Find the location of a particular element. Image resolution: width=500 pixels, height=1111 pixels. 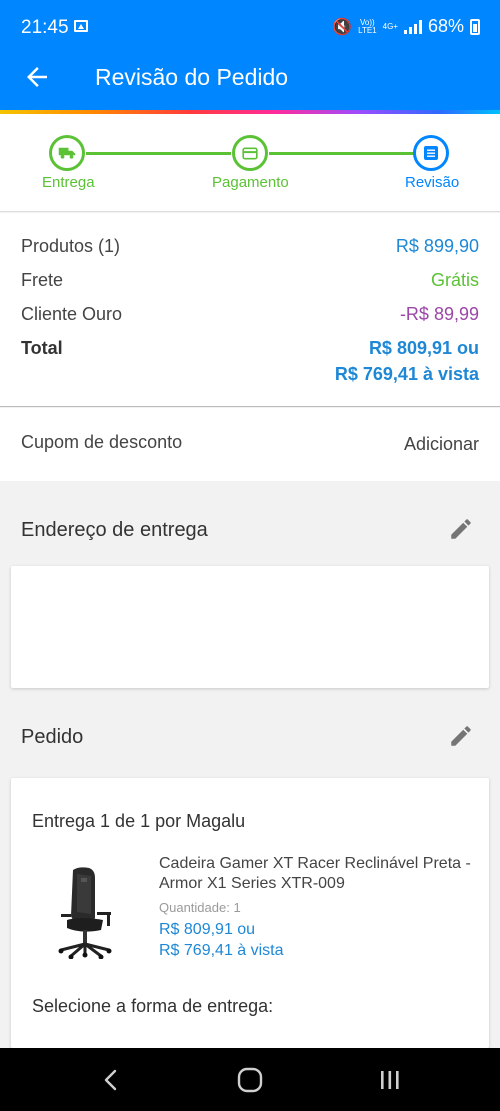

system-nav-bar is located at coordinates (250, 1079).